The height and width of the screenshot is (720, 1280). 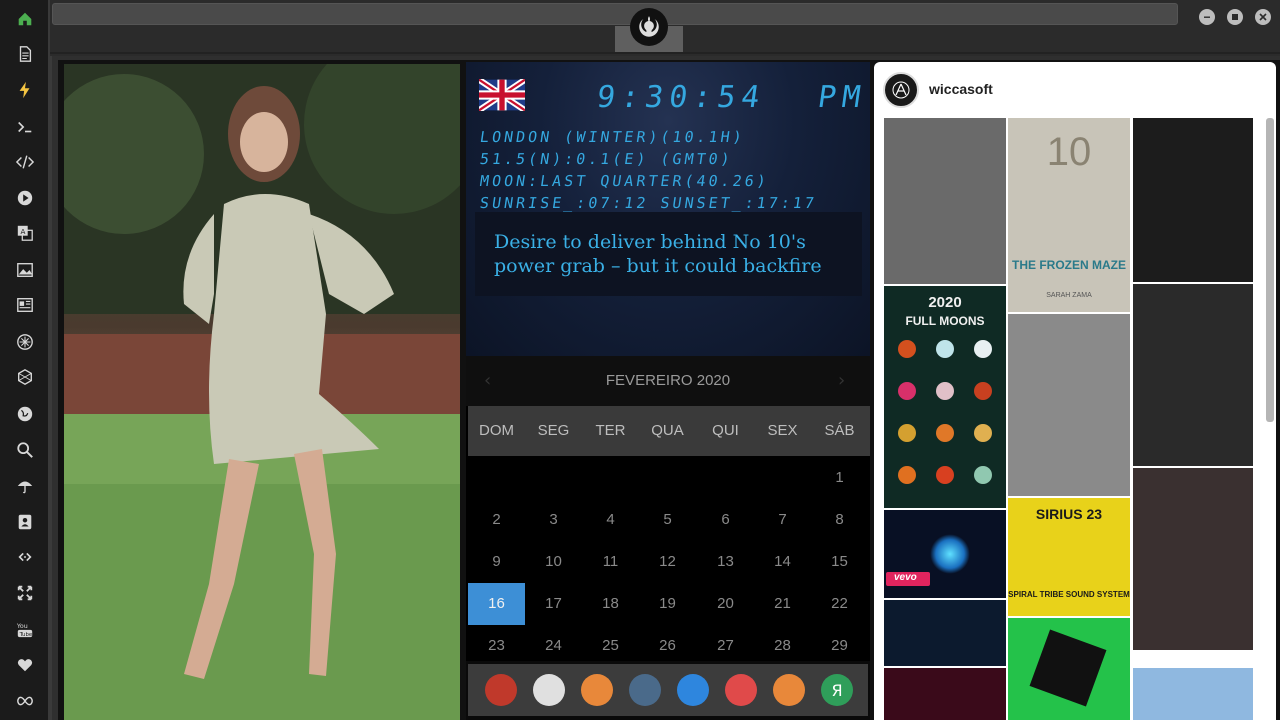 I want to click on clock-app-icon, so click(x=645, y=690).